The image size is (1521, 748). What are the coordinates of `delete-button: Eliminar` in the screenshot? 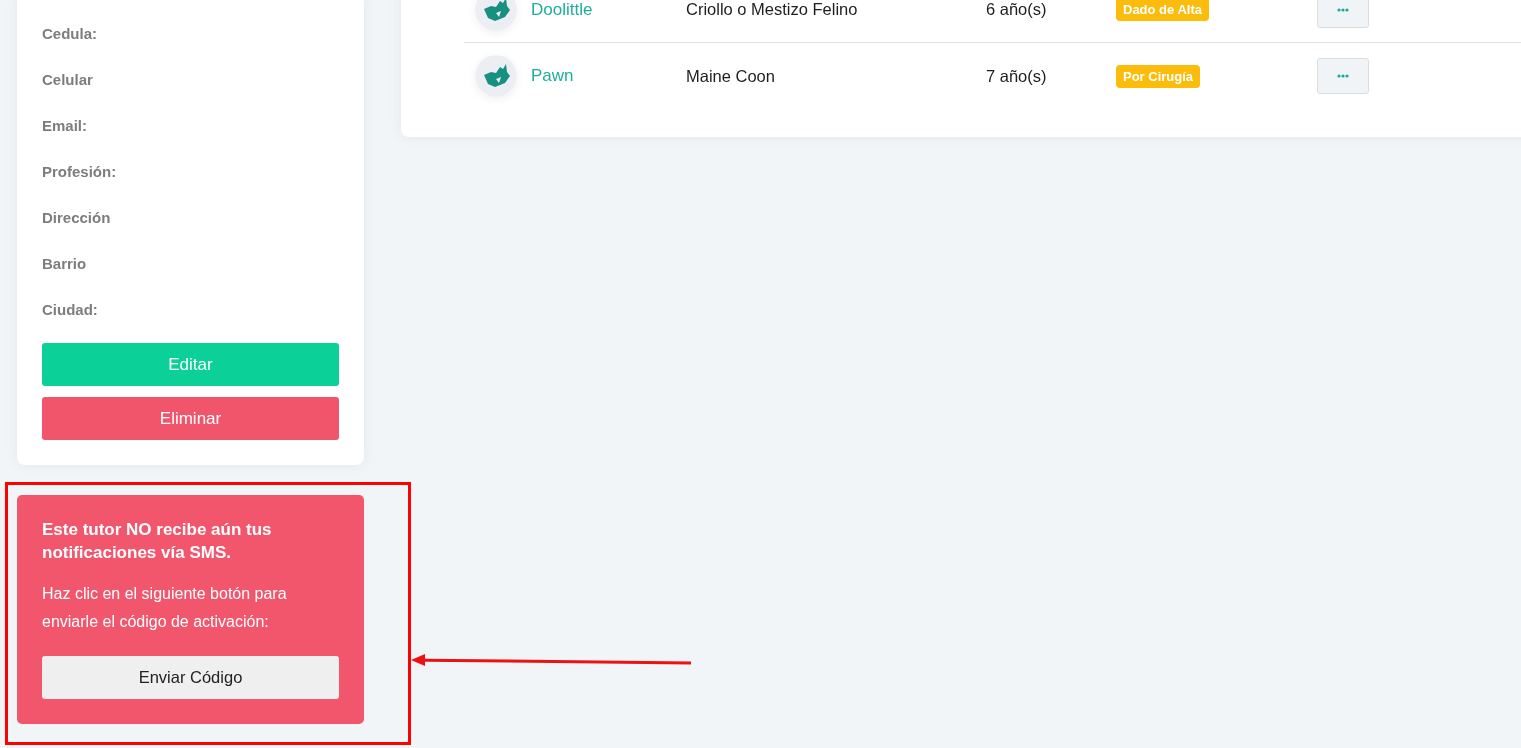 It's located at (190, 418).